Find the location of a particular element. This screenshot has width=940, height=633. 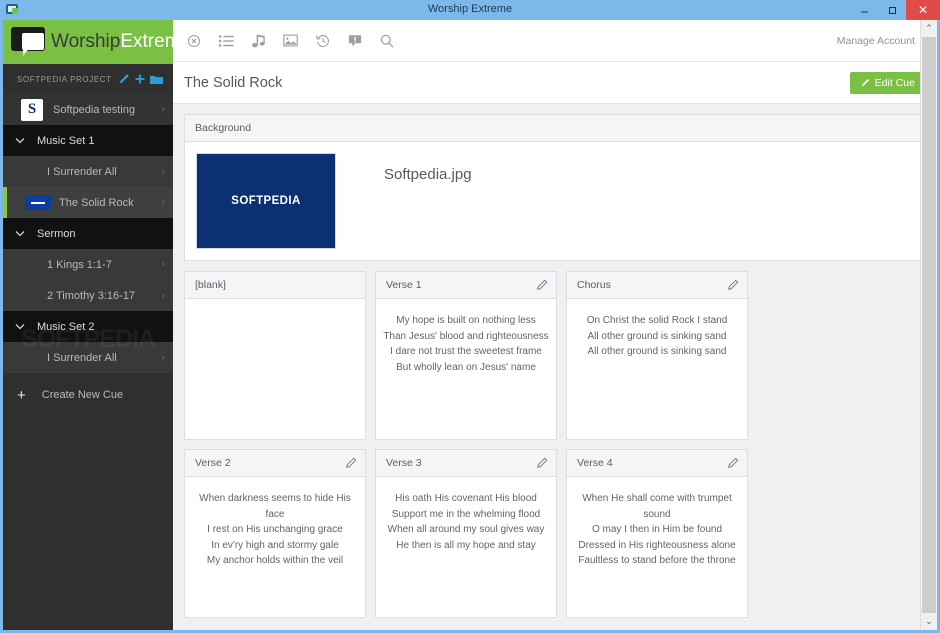

slide-card-header: Verse 2 is located at coordinates (275, 463).